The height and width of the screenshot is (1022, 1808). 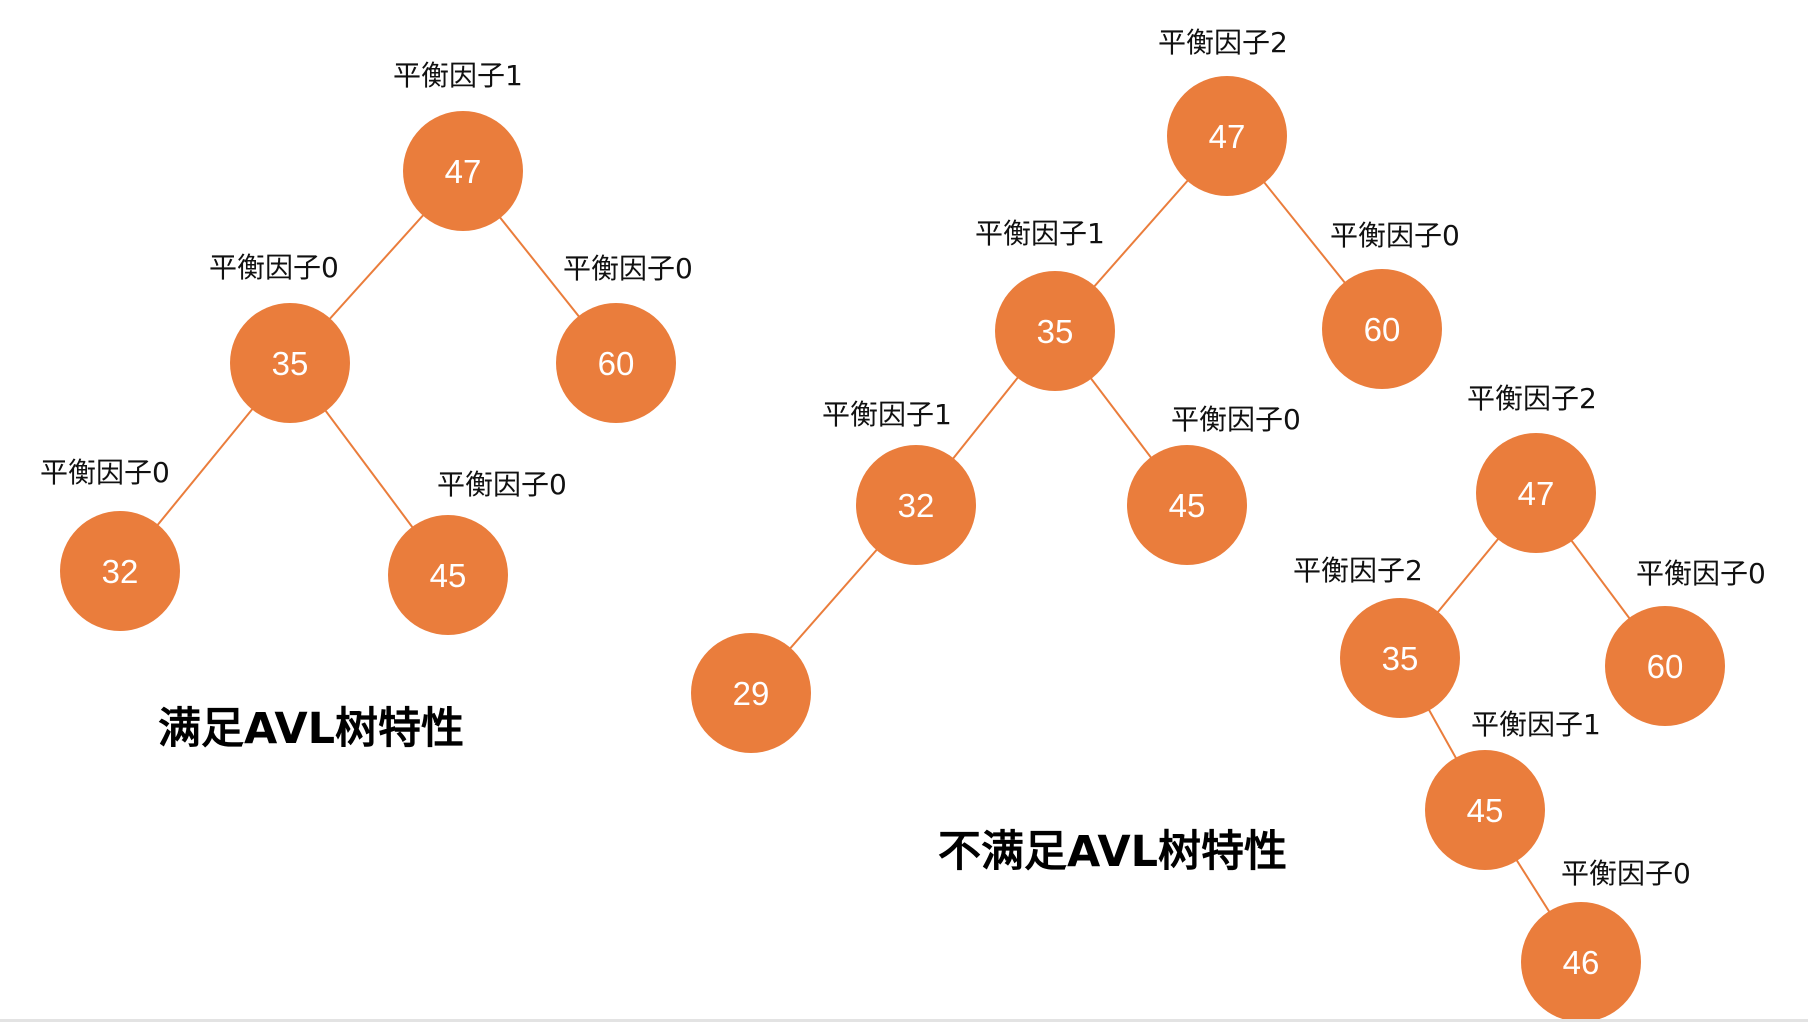 I want to click on tree-node-b45: 45, so click(x=1485, y=810).